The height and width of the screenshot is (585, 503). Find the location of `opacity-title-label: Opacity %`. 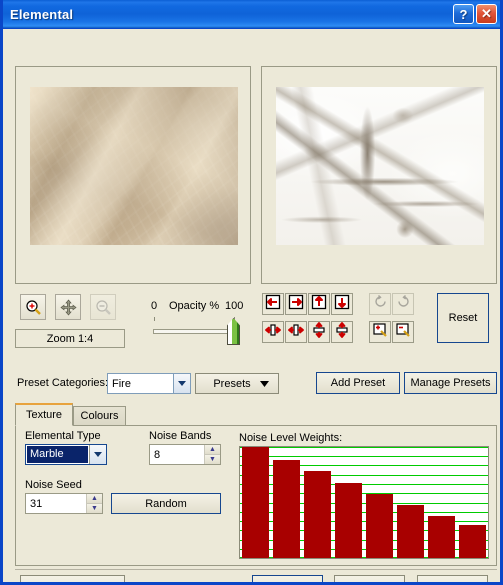

opacity-title-label: Opacity % is located at coordinates (194, 306).